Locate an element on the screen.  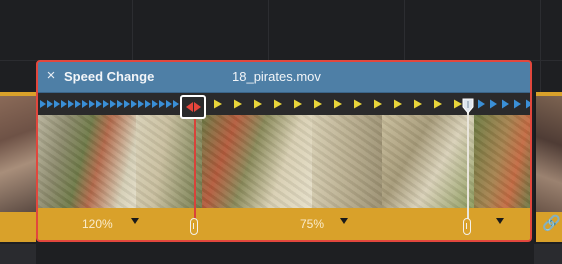
next-clip: 🔗 is located at coordinates (548, 167).